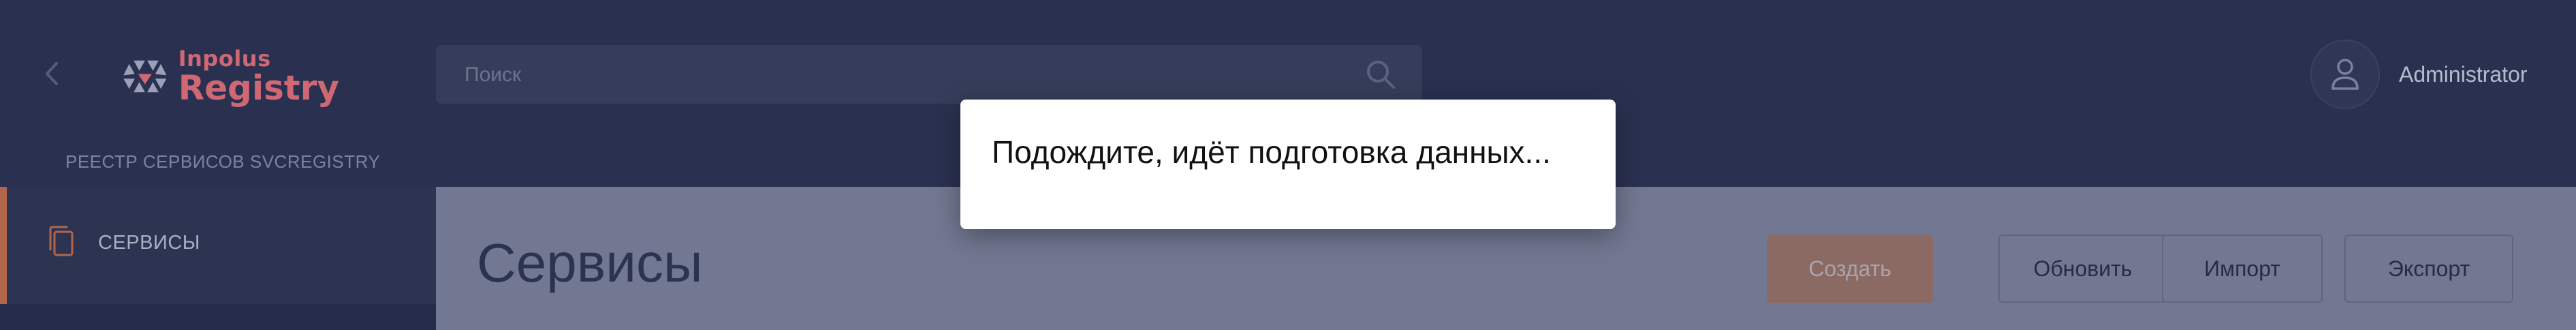 This screenshot has width=2576, height=330. I want to click on sidebar-item-label: СЕРВИСЫ, so click(149, 243).